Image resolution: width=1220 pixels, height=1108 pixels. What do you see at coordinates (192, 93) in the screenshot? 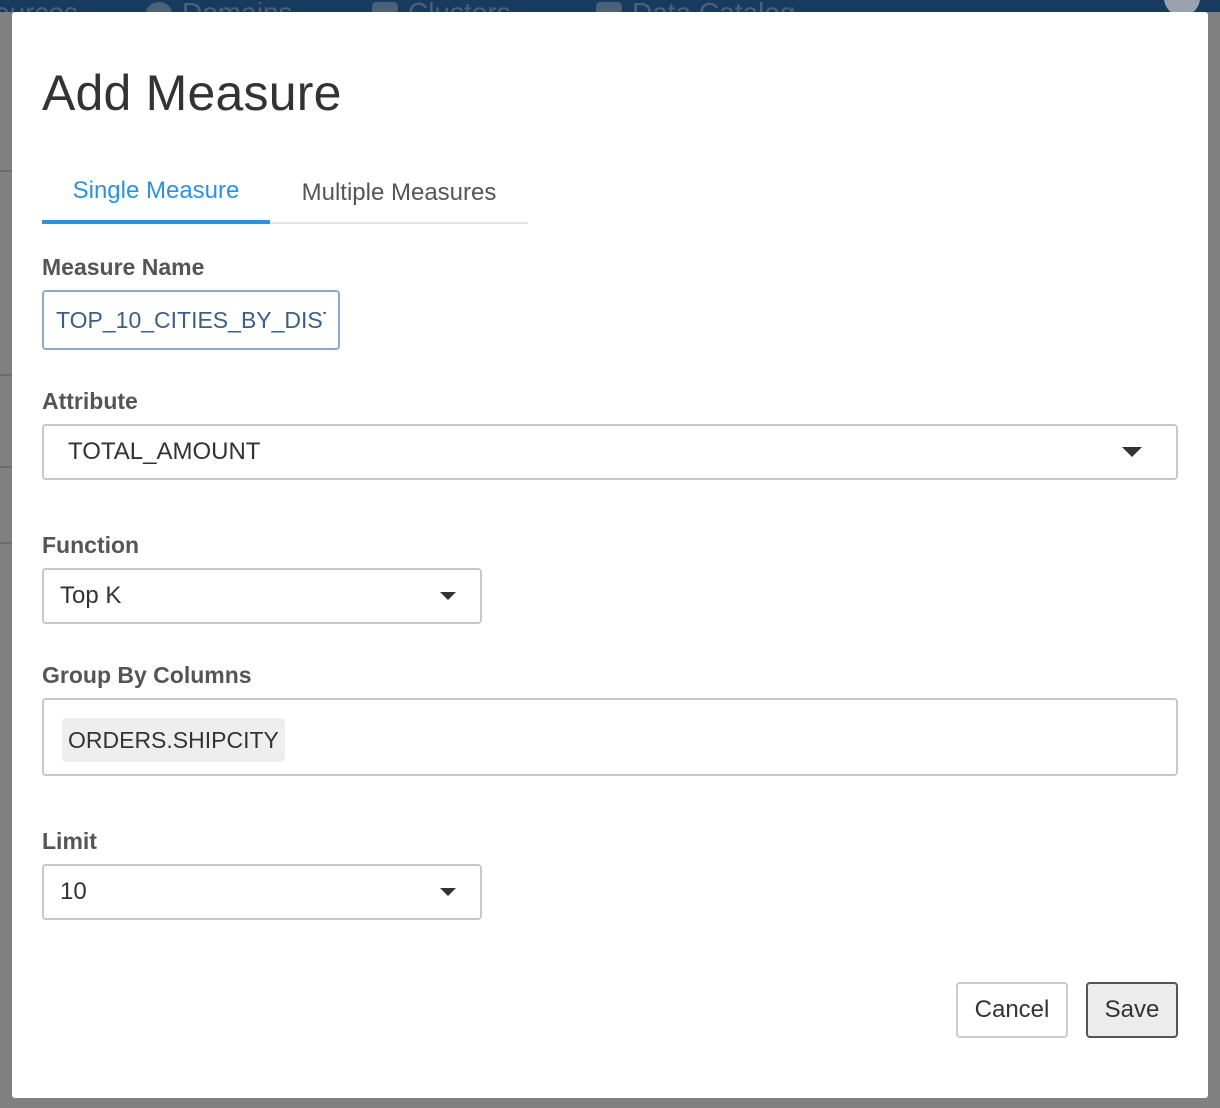
I see `dialog-title: Add Measure` at bounding box center [192, 93].